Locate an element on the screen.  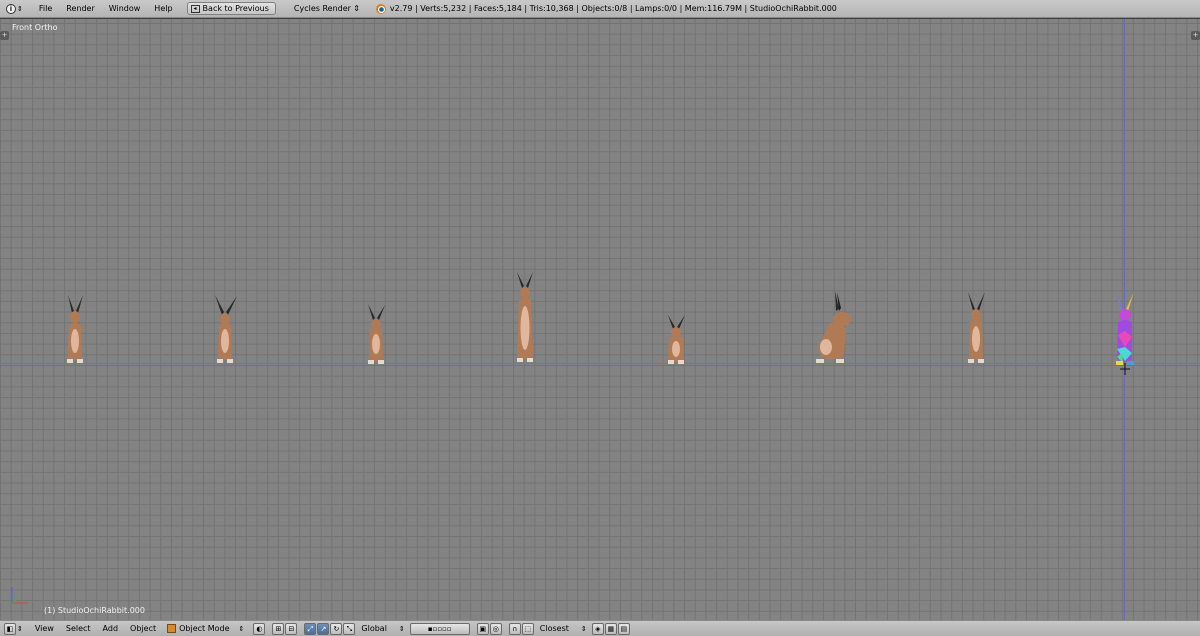
rabbit-object-selected is located at coordinates (1125, 334).